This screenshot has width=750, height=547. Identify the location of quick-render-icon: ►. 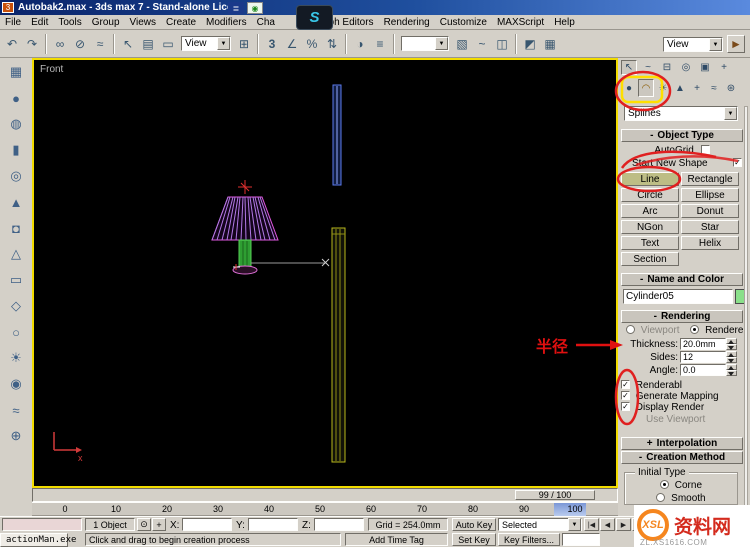
(736, 44).